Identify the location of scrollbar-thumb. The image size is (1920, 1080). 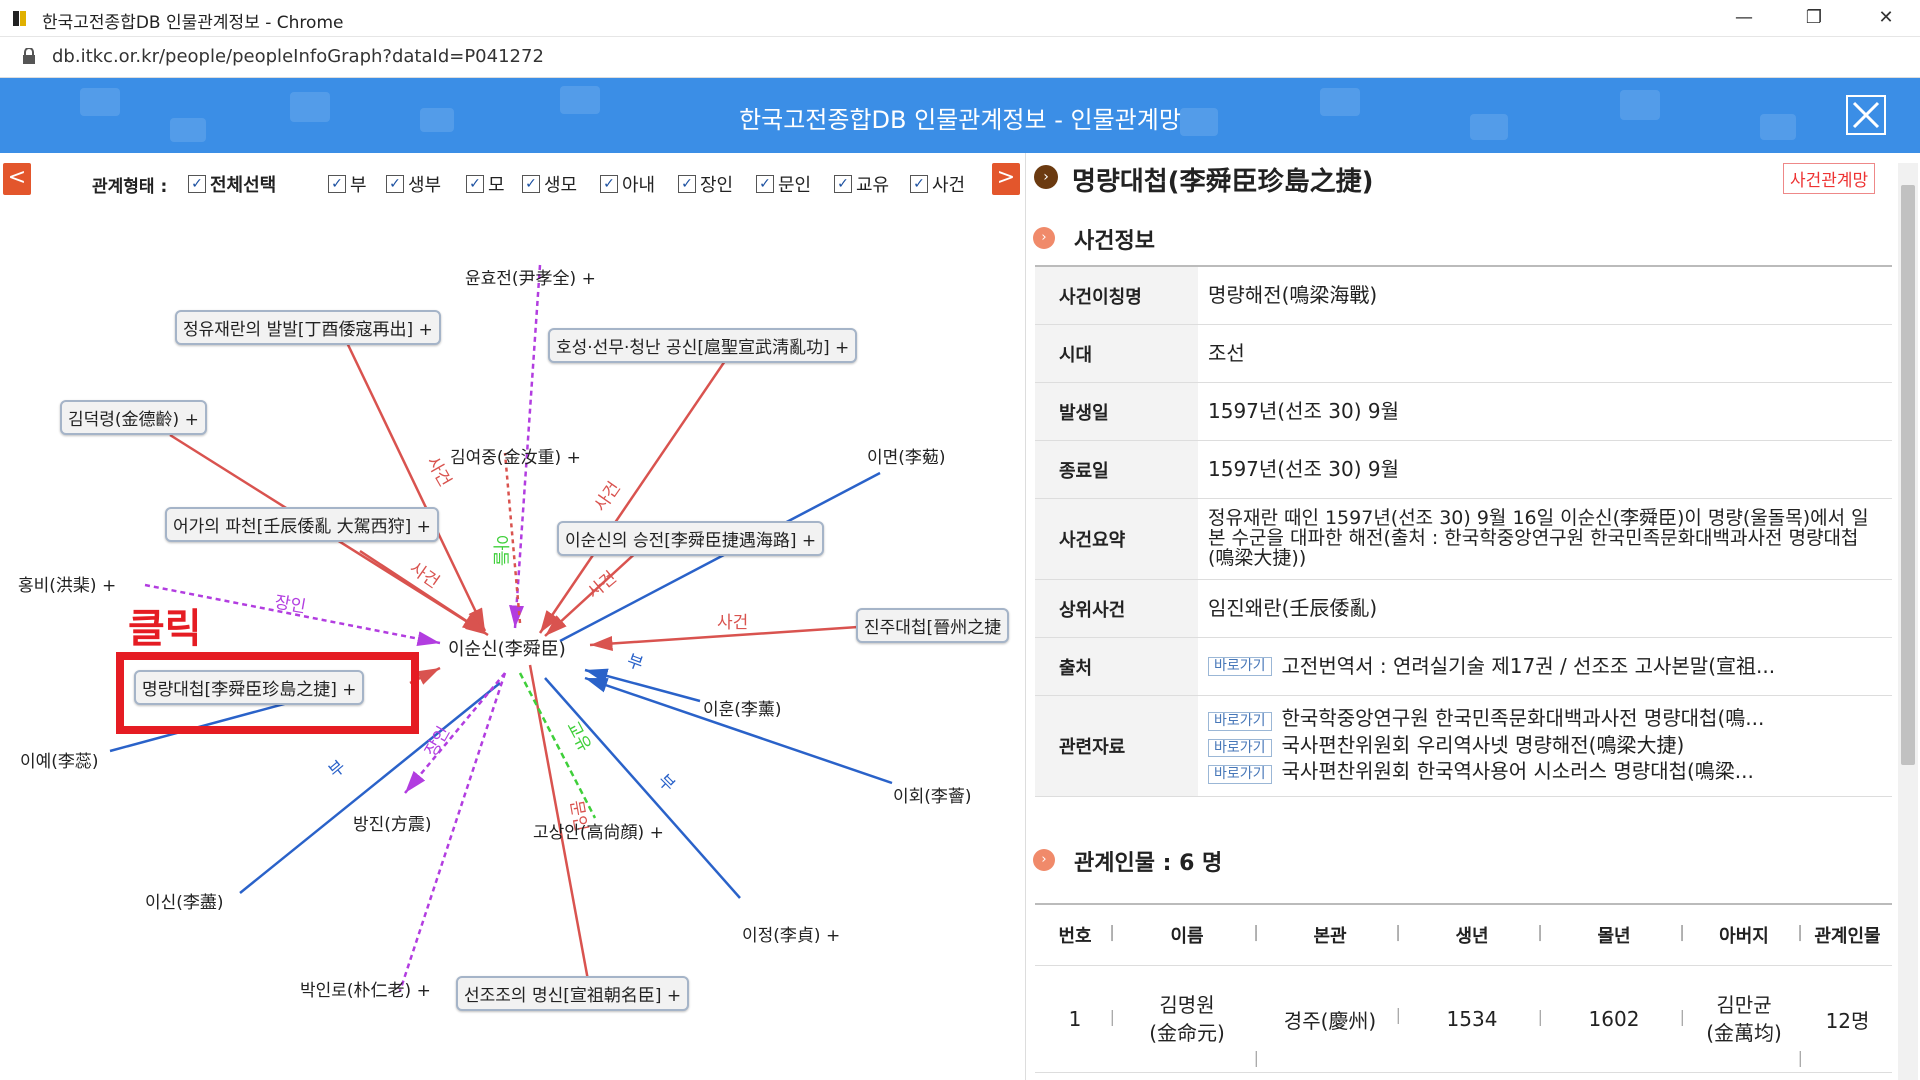
(1908, 475).